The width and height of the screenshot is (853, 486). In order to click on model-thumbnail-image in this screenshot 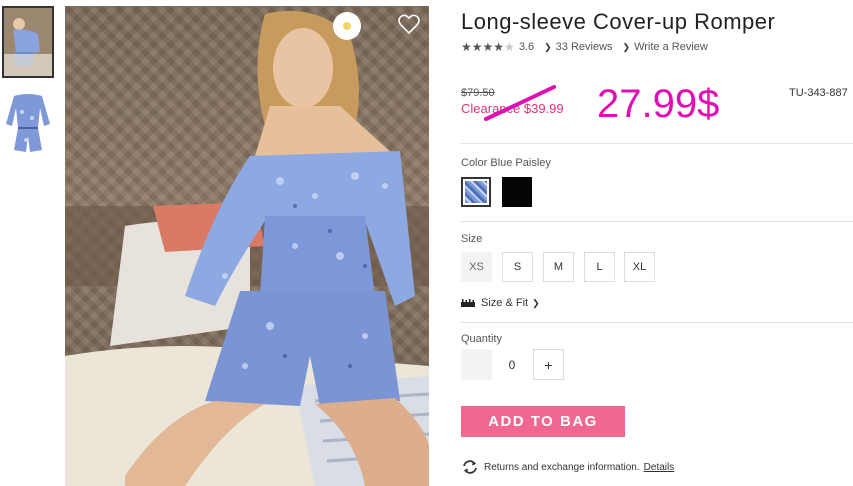, I will do `click(28, 42)`.